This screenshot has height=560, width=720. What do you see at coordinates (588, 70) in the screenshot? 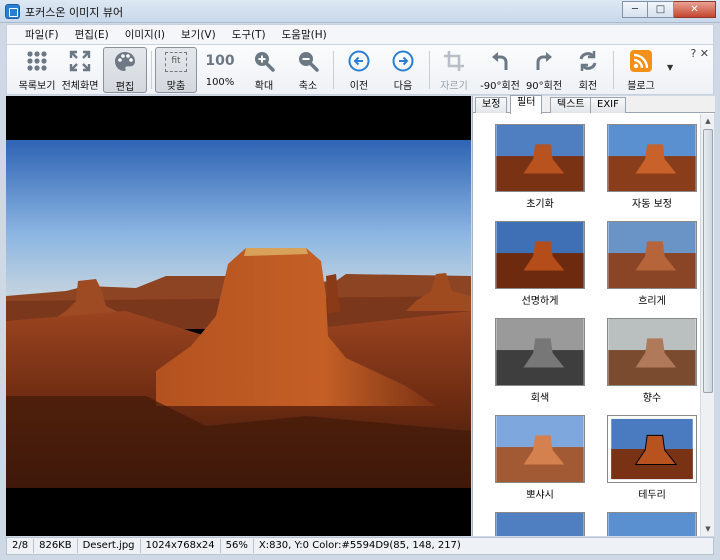
I see `rotate-button: 회전` at bounding box center [588, 70].